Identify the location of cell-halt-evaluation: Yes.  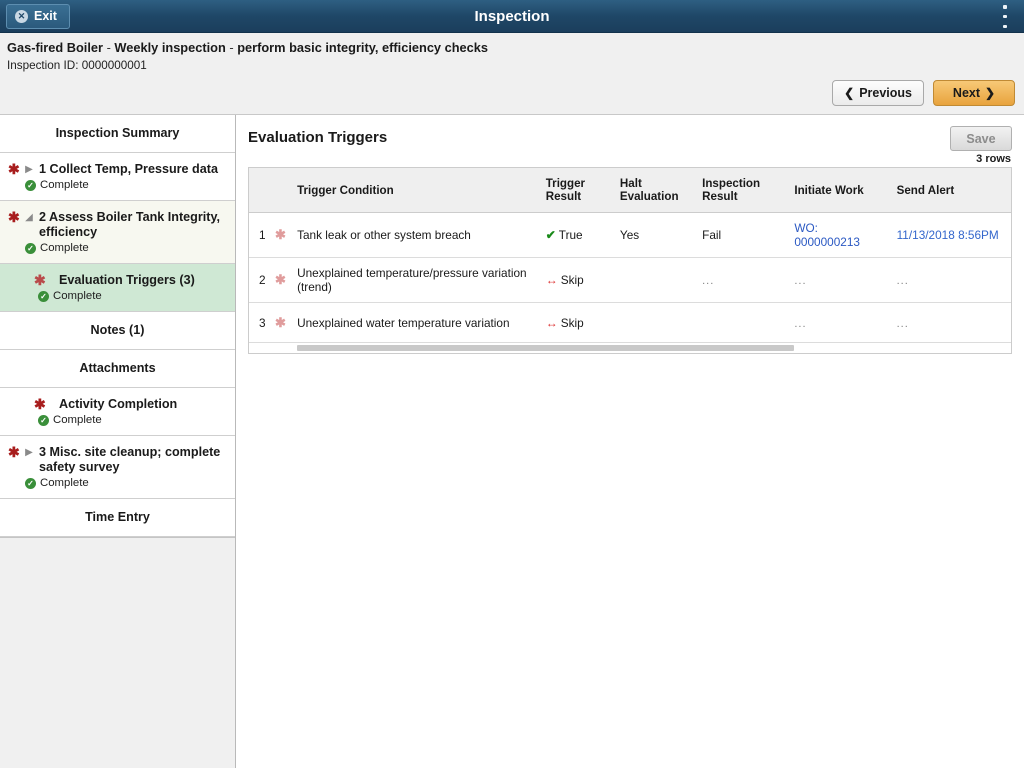
(655, 235).